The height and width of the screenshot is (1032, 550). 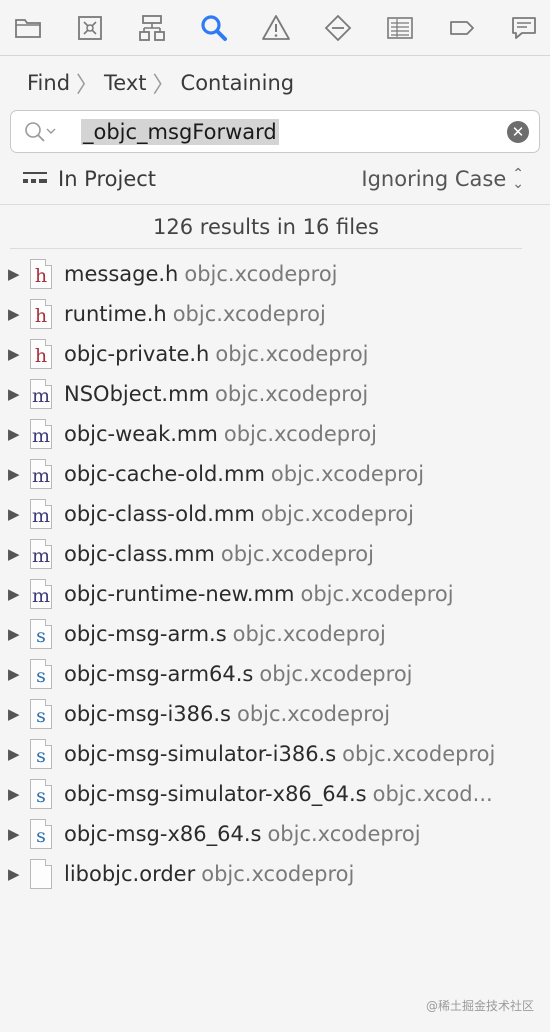 I want to click on result-file-row: ▶ h objc-private.h objc.xcodeproj, so click(x=275, y=354).